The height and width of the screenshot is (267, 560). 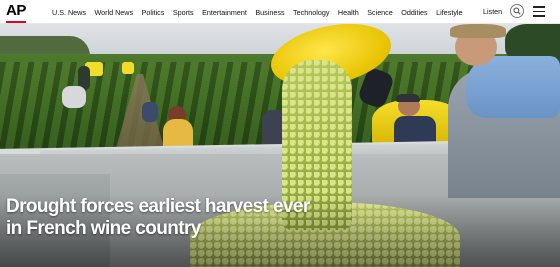 What do you see at coordinates (153, 12) in the screenshot?
I see `nav-politics: Politics` at bounding box center [153, 12].